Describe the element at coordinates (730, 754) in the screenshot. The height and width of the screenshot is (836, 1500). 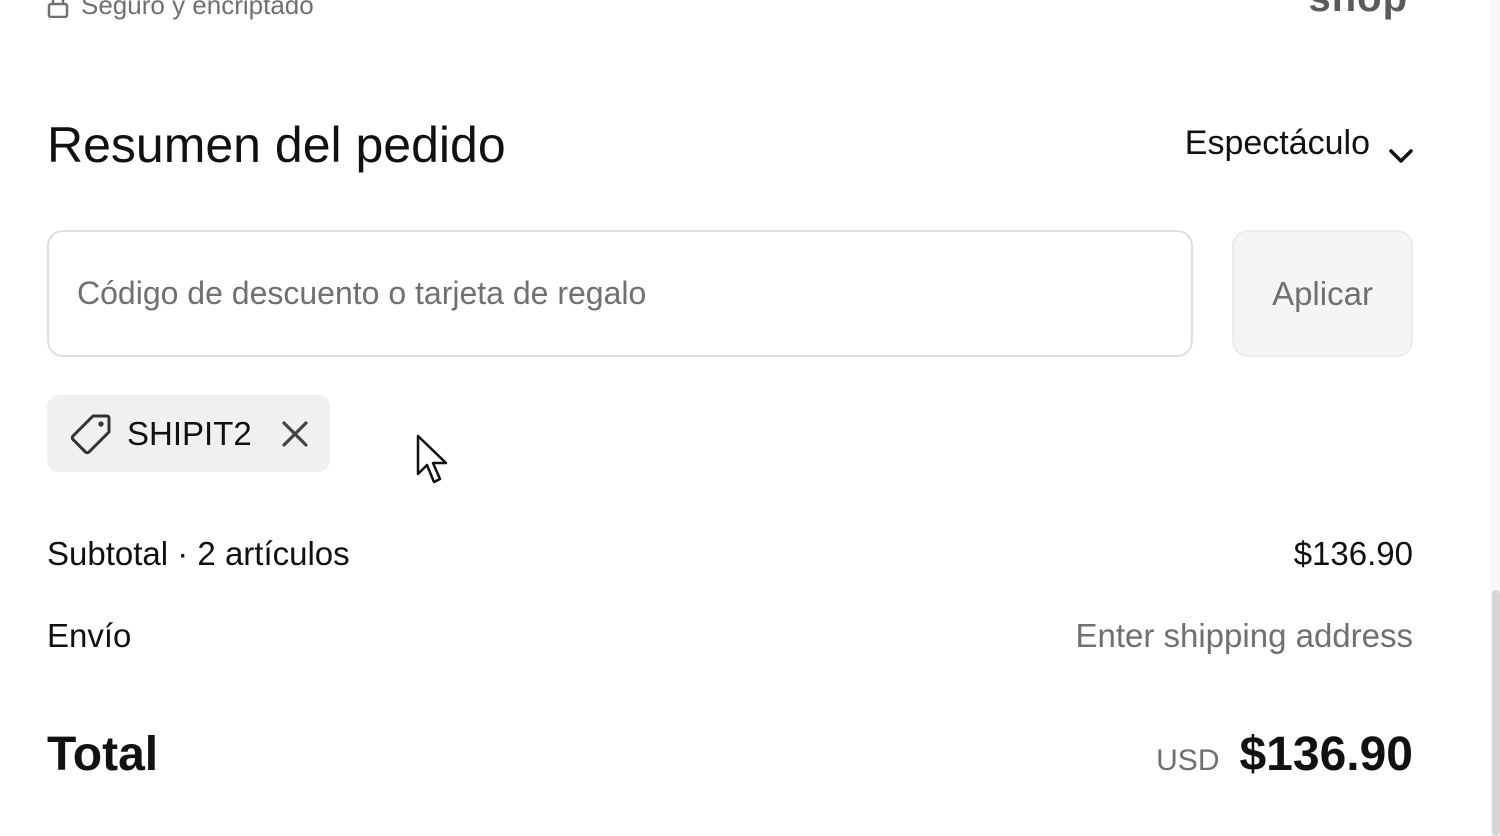
I see `total-row: Total USD $136.90` at that location.